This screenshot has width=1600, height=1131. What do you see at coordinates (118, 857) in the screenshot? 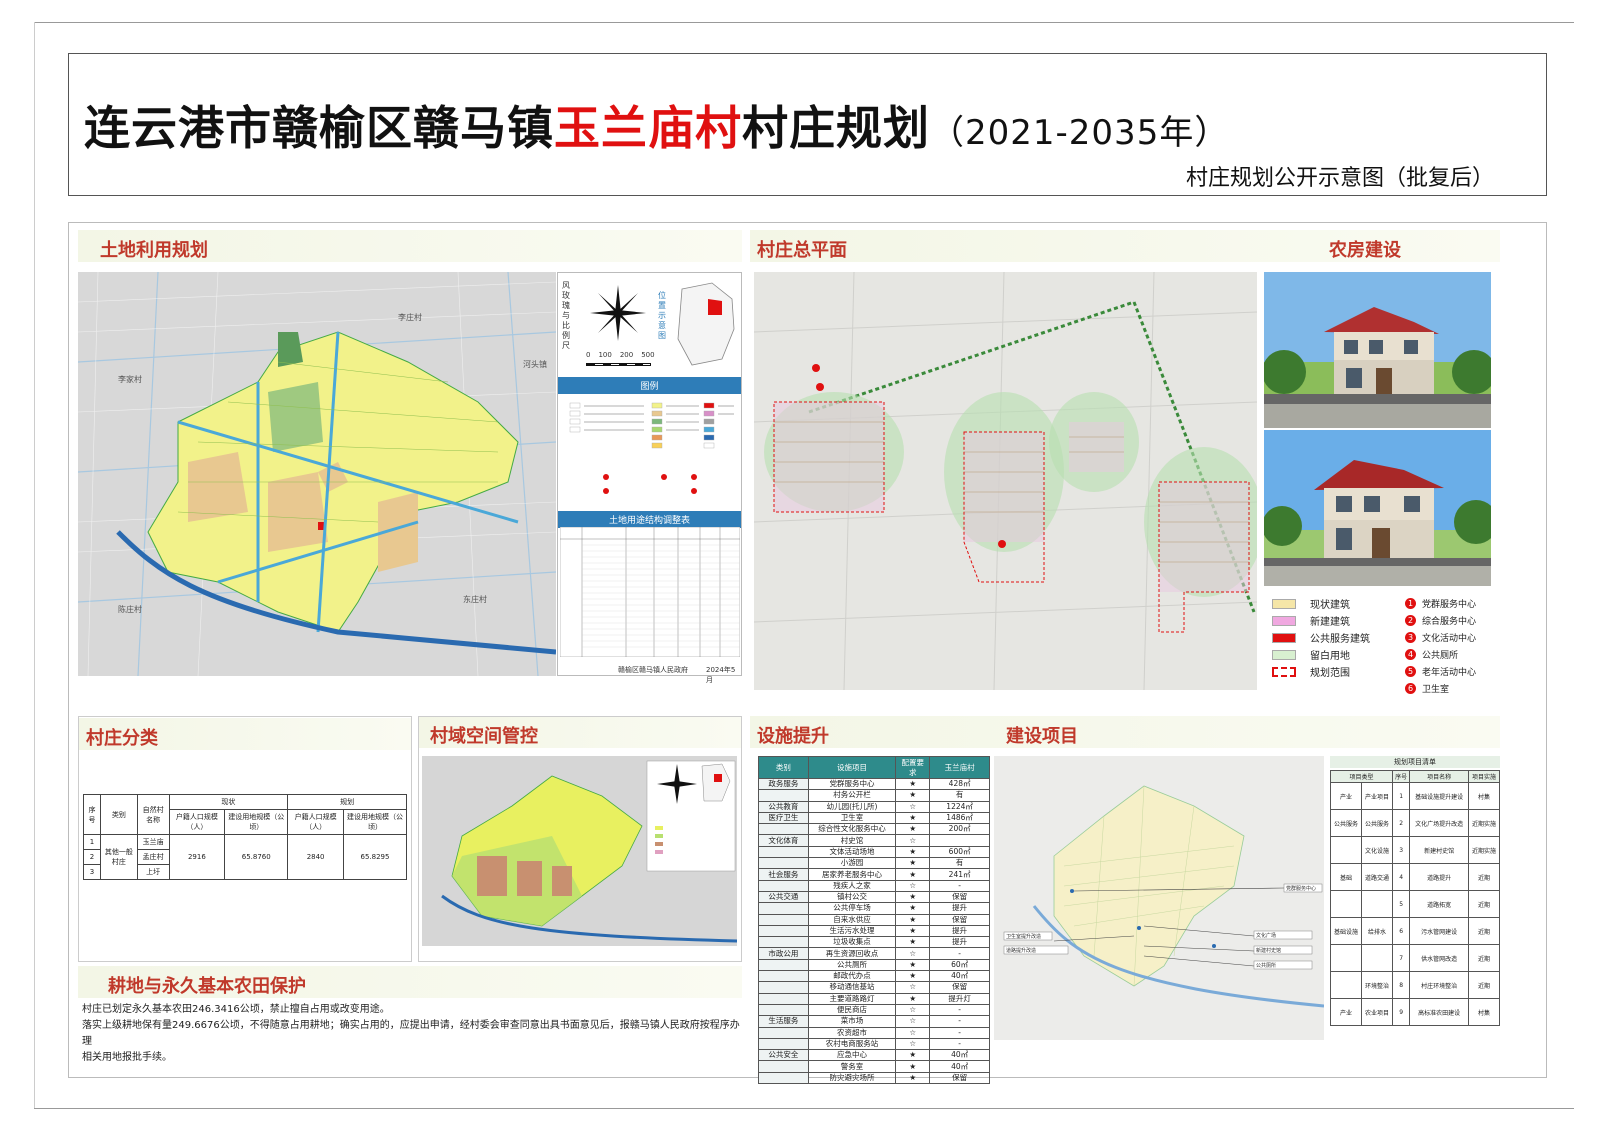
I see `cell-category: 其他一般村庄` at bounding box center [118, 857].